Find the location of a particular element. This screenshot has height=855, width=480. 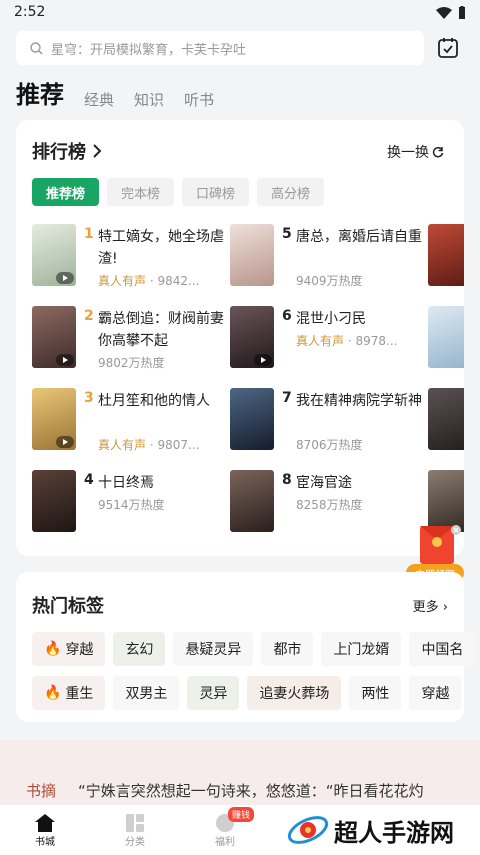

rank-item: 7 我在精神病院学斩神 8706万热度 is located at coordinates (326, 423).